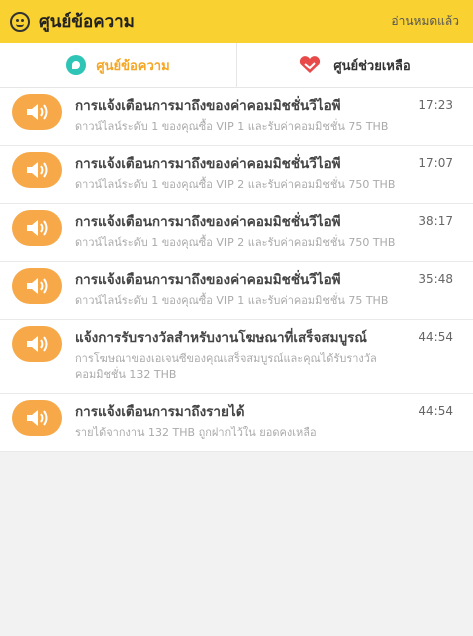  What do you see at coordinates (435, 221) in the screenshot?
I see `message-time: 38:17` at bounding box center [435, 221].